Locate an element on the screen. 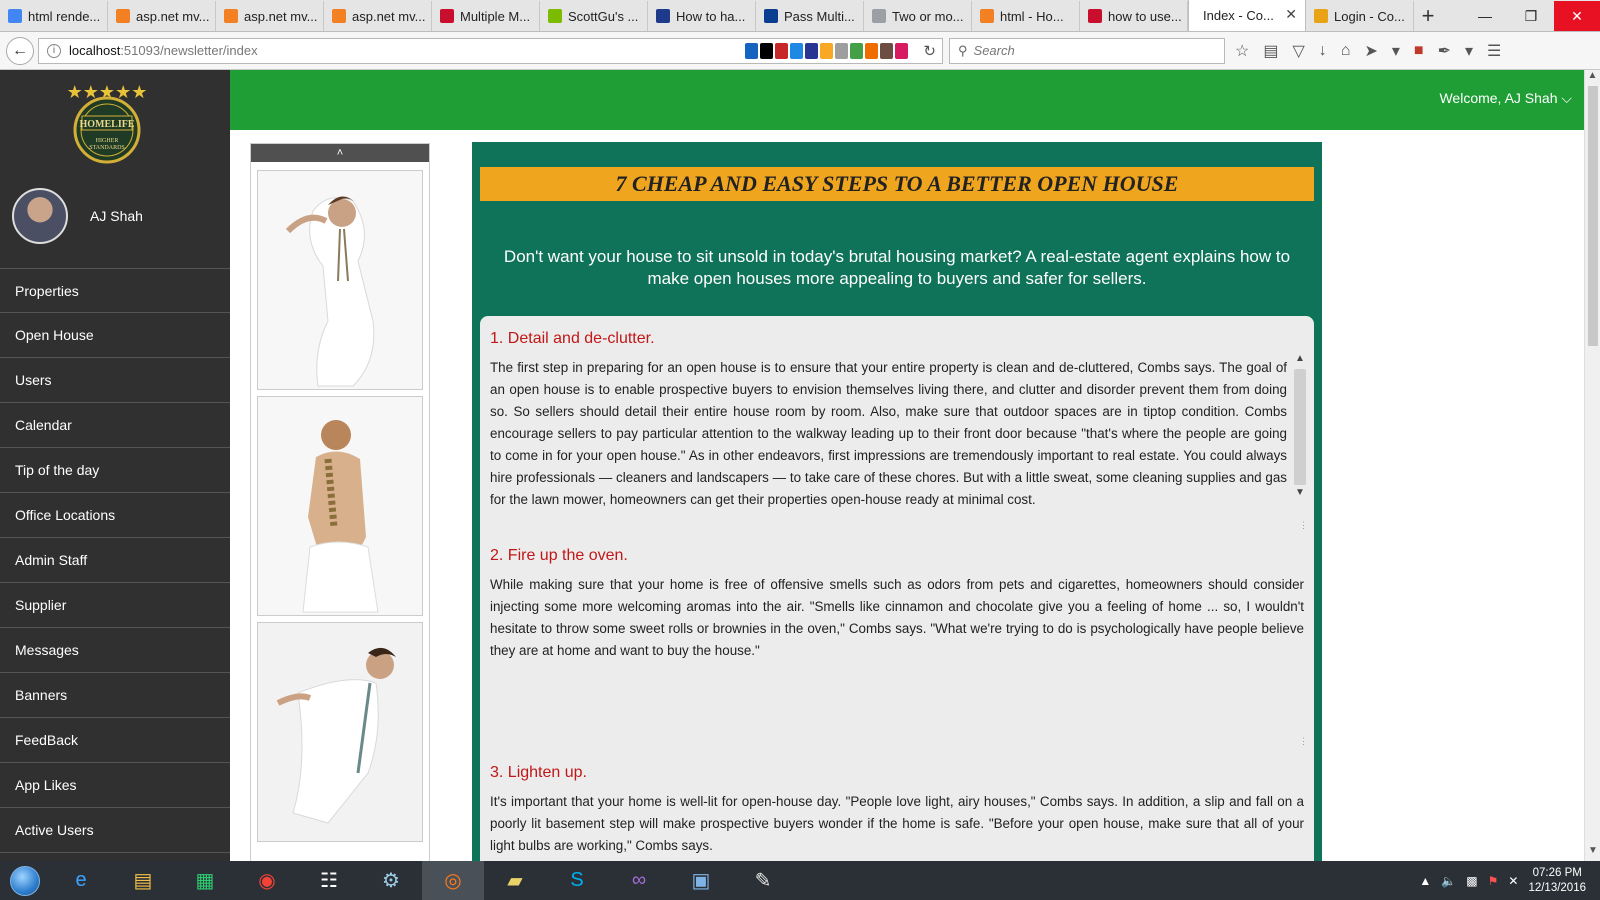 Image resolution: width=1600 pixels, height=900 pixels. home-icon: ⌂ is located at coordinates (1346, 51).